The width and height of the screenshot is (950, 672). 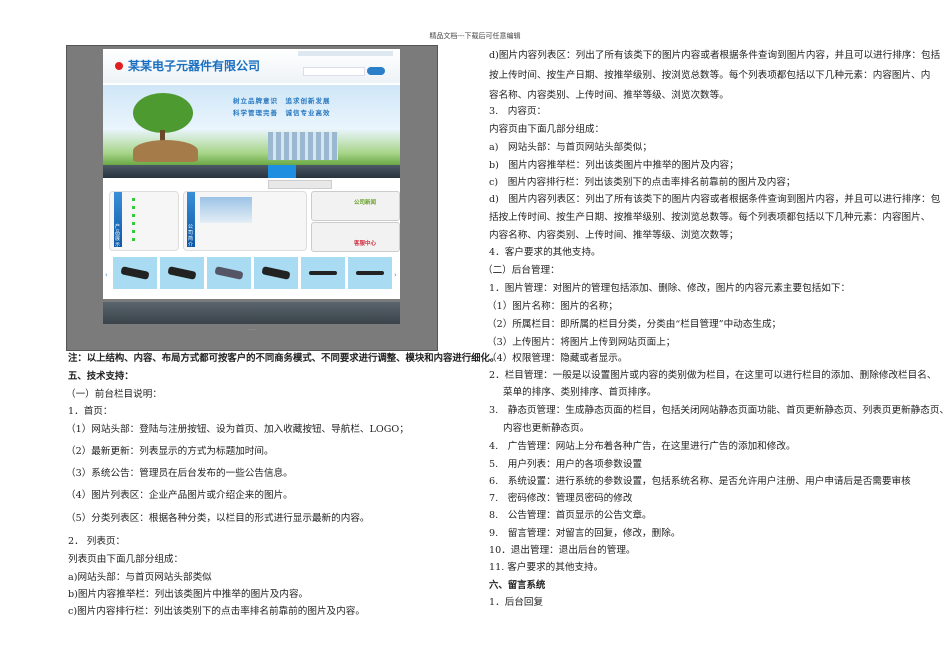 I want to click on list-item: a)网站头部：与首页网站头部类似, so click(x=140, y=577).